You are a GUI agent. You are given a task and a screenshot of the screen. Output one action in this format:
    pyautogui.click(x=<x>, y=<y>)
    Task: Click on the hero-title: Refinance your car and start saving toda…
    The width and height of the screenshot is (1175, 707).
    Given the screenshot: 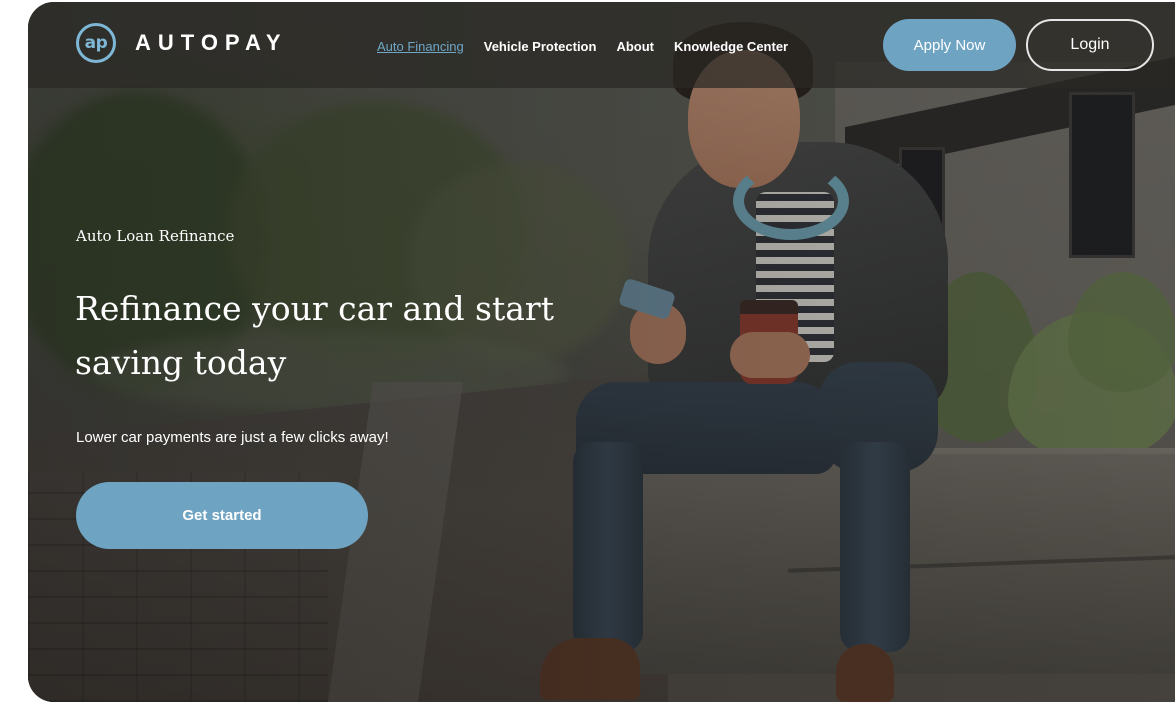 What is the action you would take?
    pyautogui.click(x=314, y=335)
    